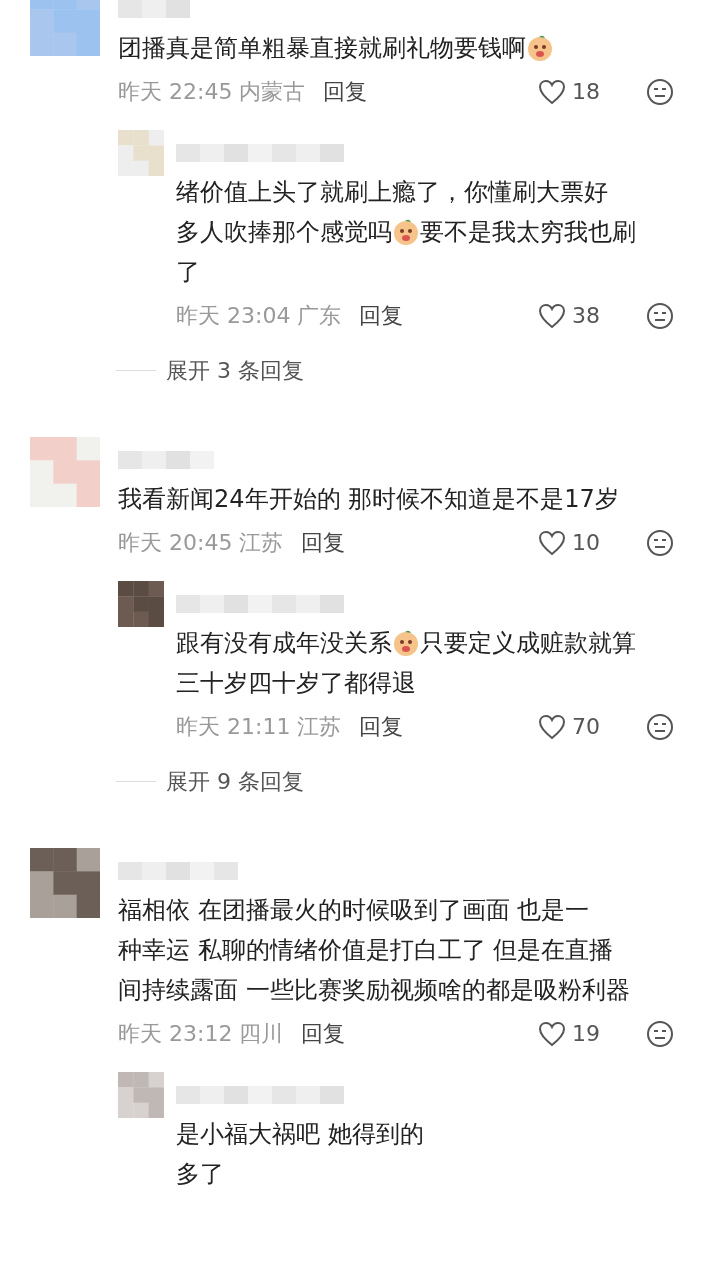  I want to click on comment-text: 了, so click(188, 272).